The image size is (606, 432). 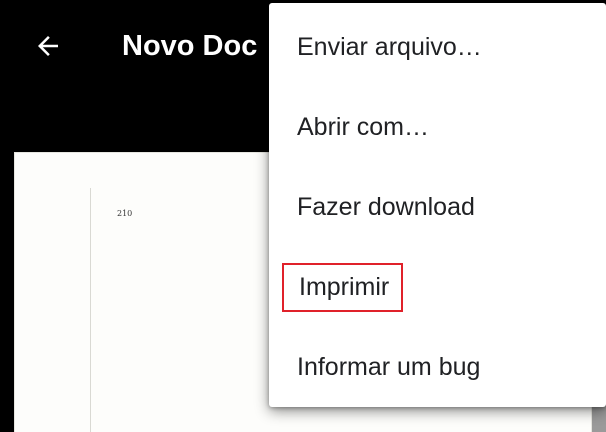 I want to click on menu-item-download: Fazer download, so click(x=437, y=207).